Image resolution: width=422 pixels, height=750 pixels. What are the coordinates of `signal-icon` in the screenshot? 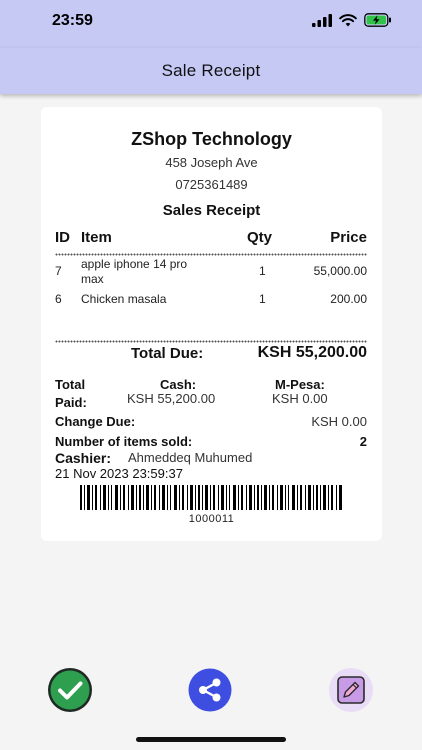 It's located at (322, 20).